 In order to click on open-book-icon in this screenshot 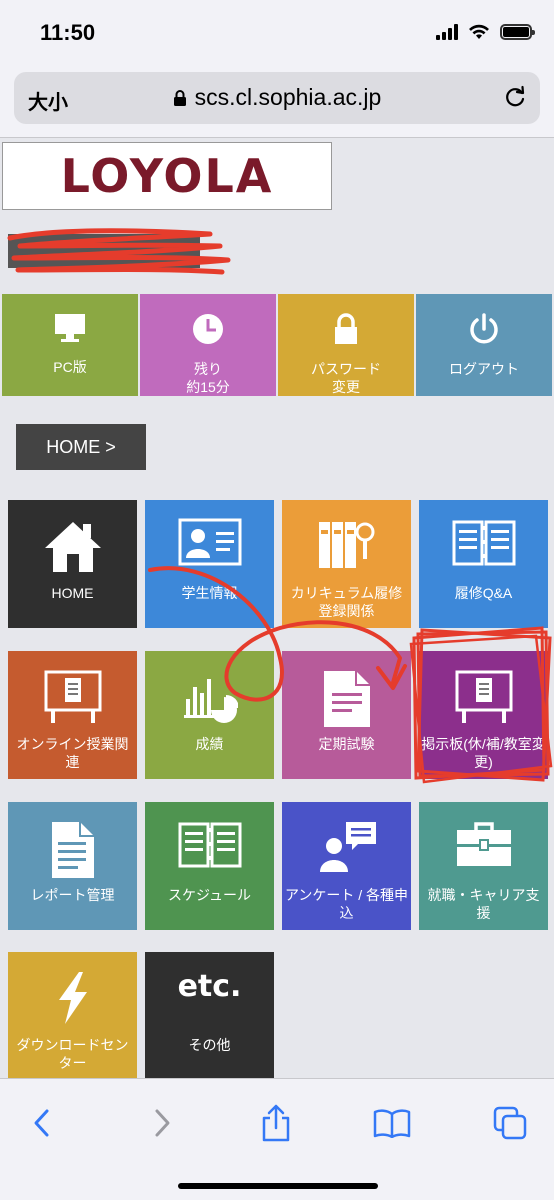, I will do `click(483, 543)`.